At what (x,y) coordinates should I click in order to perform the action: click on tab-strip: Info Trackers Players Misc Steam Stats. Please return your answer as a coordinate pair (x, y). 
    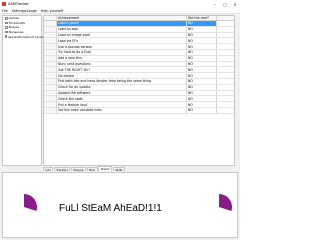
    Looking at the image, I should click on (139, 169).